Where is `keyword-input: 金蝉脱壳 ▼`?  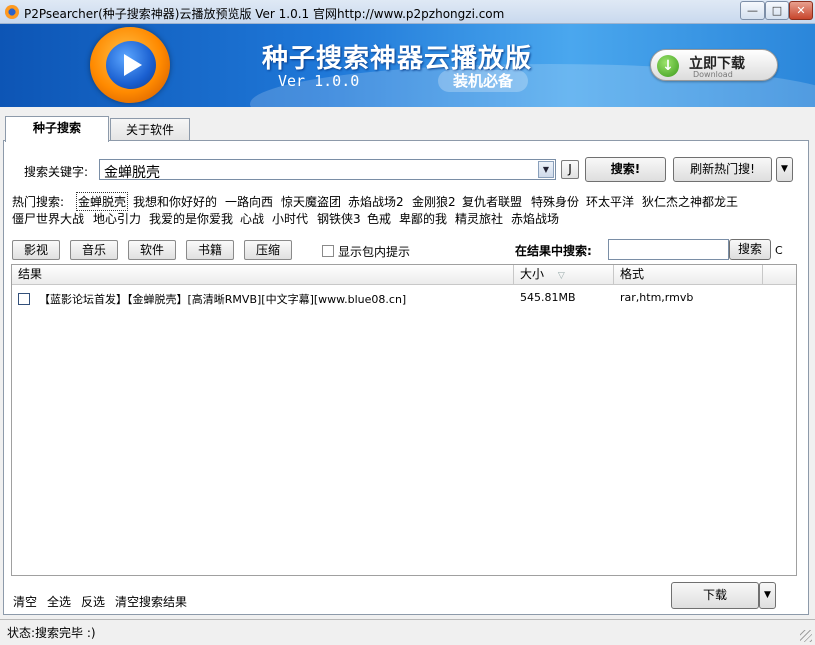 keyword-input: 金蝉脱壳 ▼ is located at coordinates (327, 170).